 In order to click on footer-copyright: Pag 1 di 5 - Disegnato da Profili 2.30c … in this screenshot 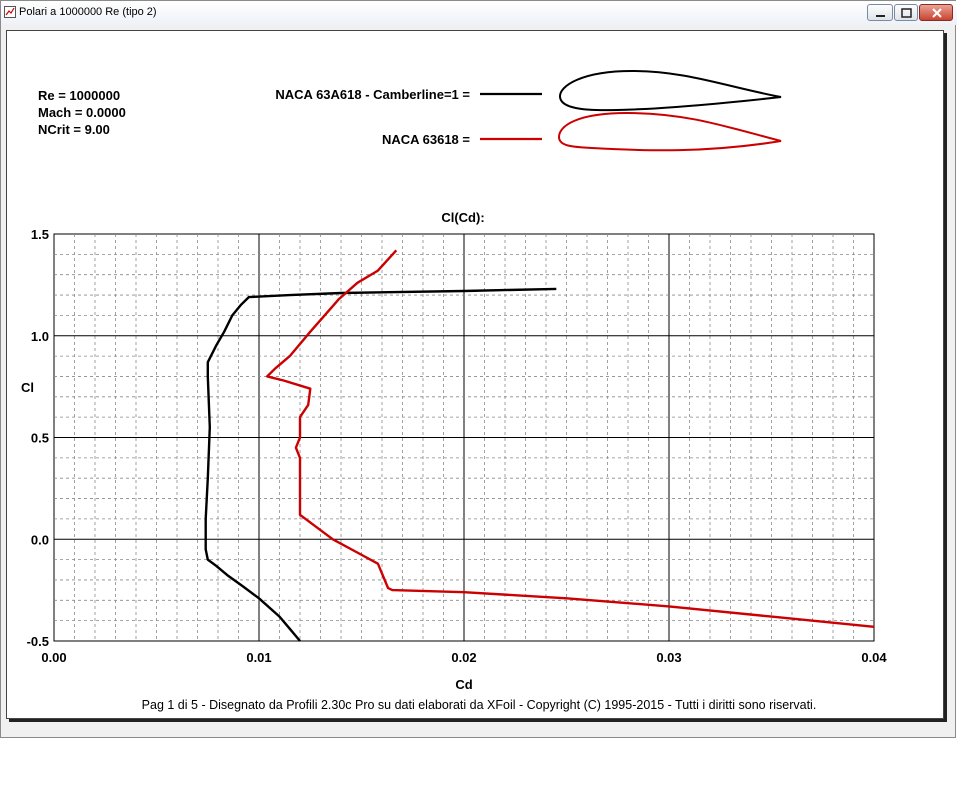, I will do `click(479, 705)`.